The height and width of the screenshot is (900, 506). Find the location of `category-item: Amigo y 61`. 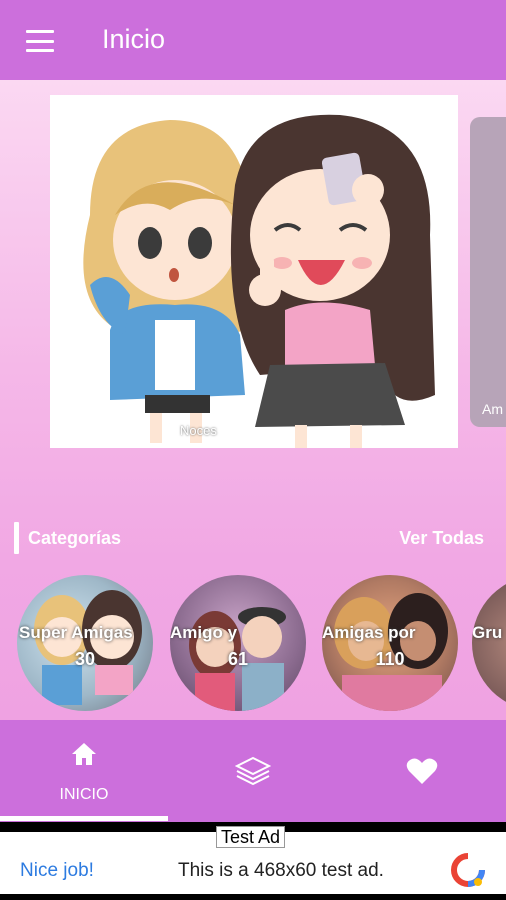

category-item: Amigo y 61 is located at coordinates (238, 643).